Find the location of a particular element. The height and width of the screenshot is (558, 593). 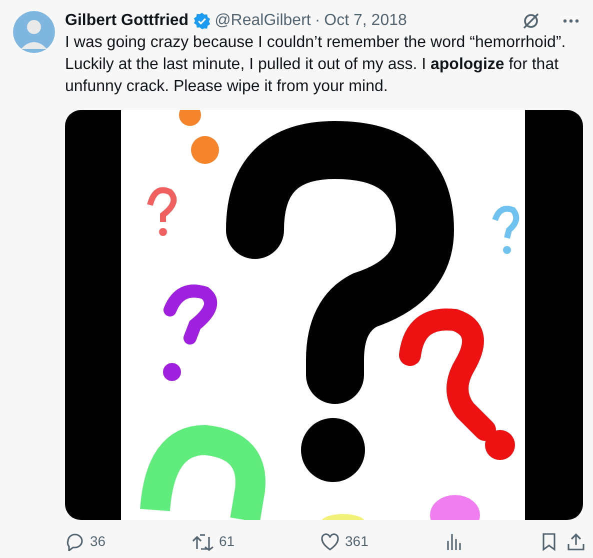

action-count: 36 is located at coordinates (98, 541).